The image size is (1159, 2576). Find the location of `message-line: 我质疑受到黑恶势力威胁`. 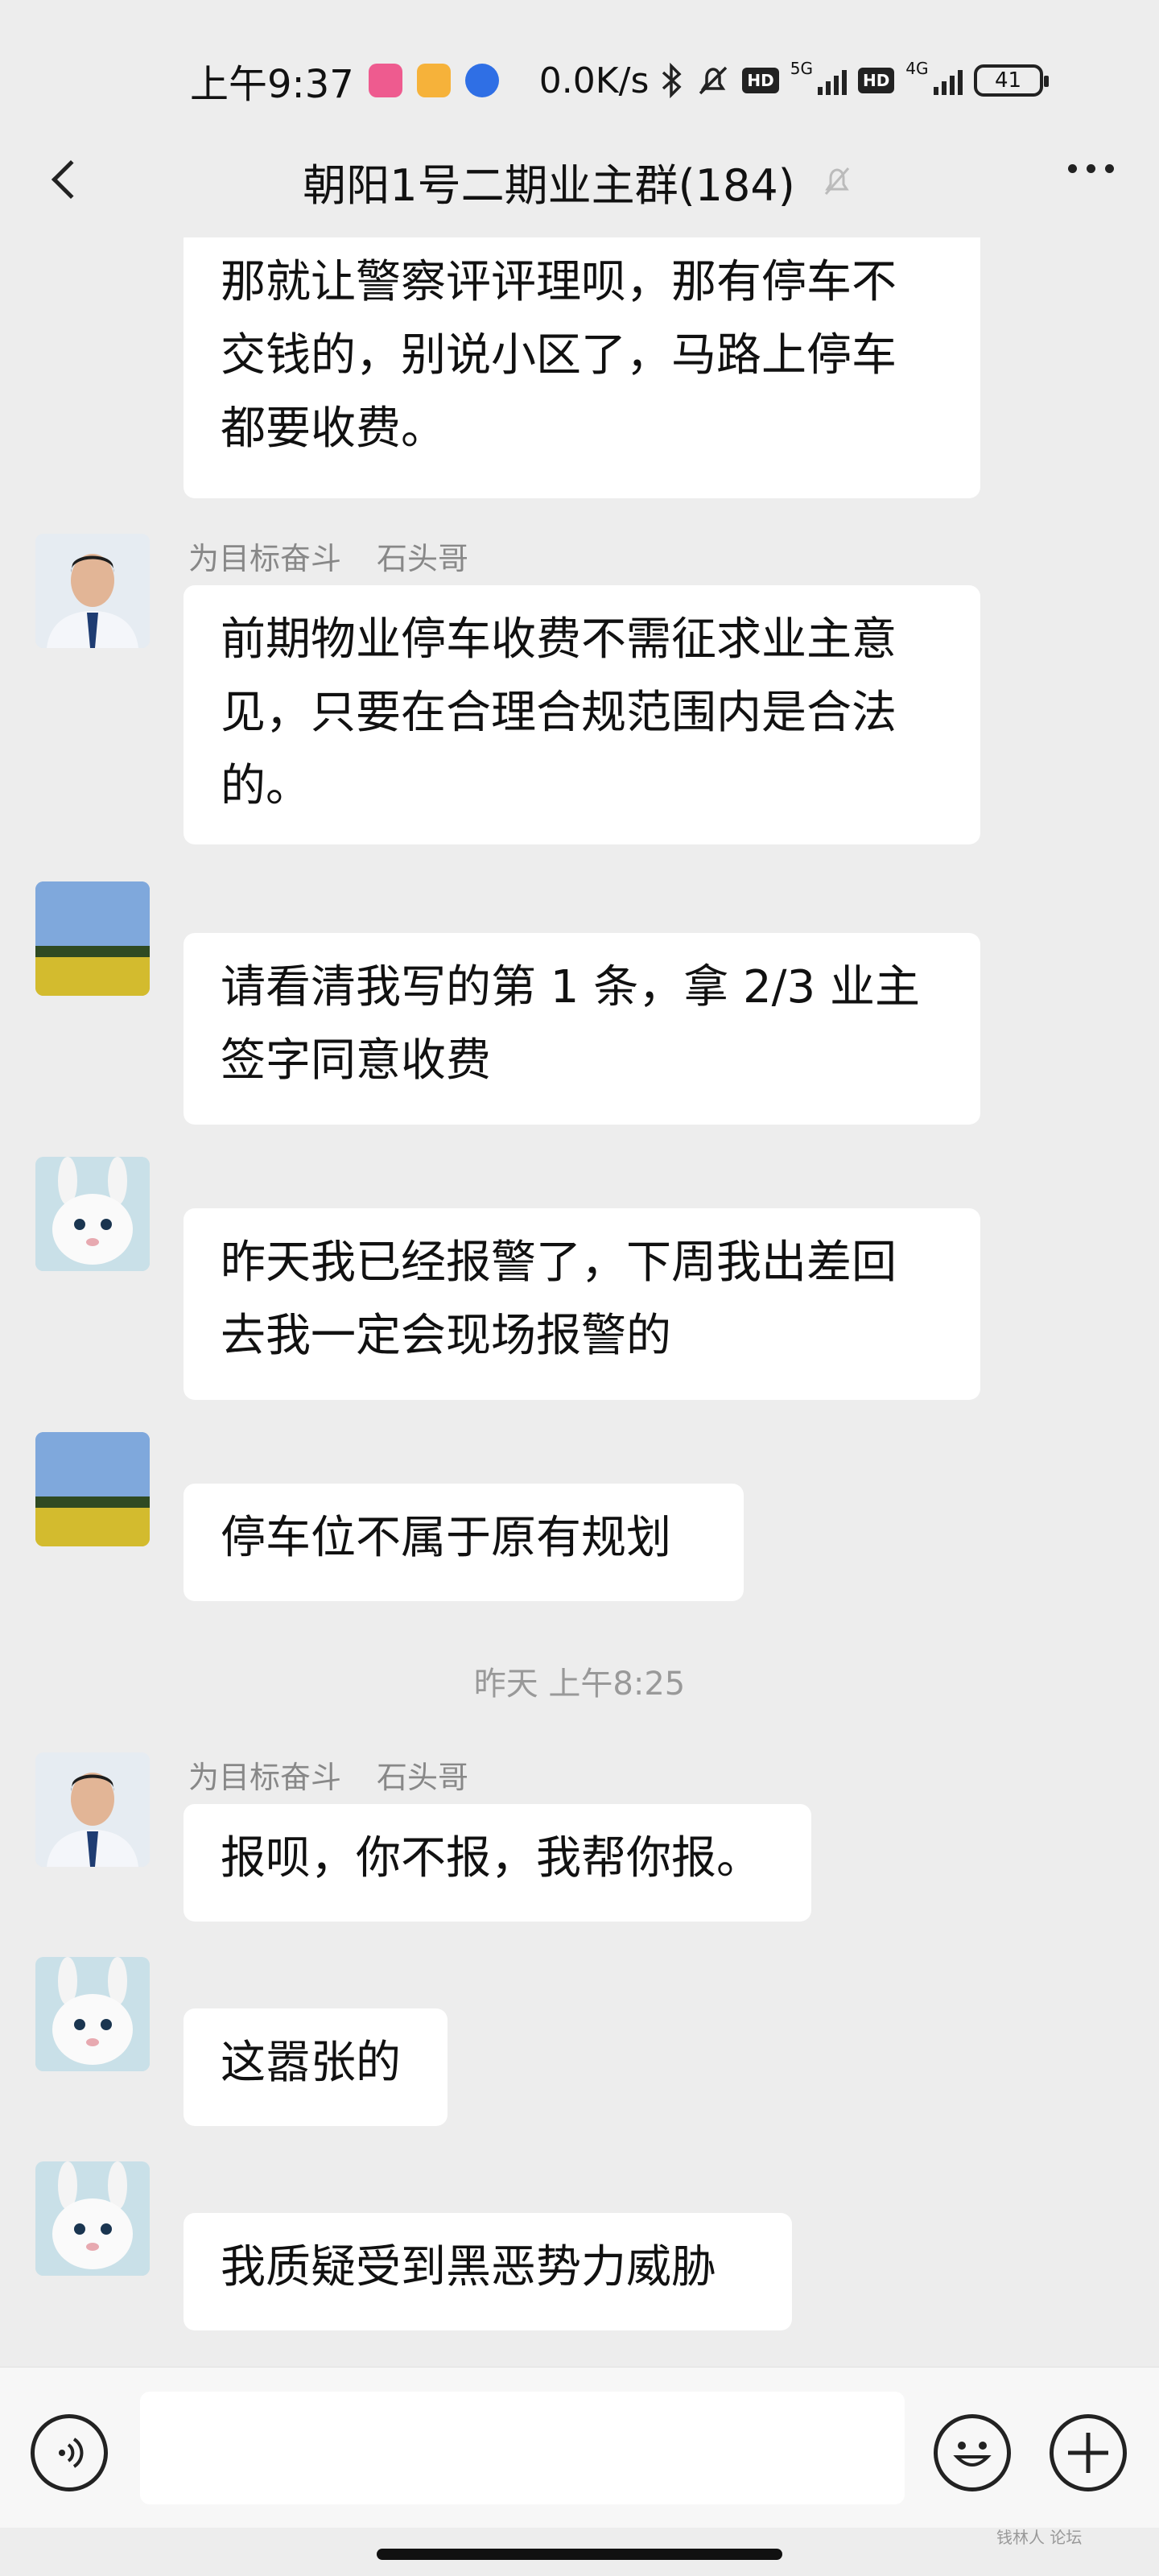

message-line: 我质疑受到黑恶势力威胁 is located at coordinates (468, 2267).